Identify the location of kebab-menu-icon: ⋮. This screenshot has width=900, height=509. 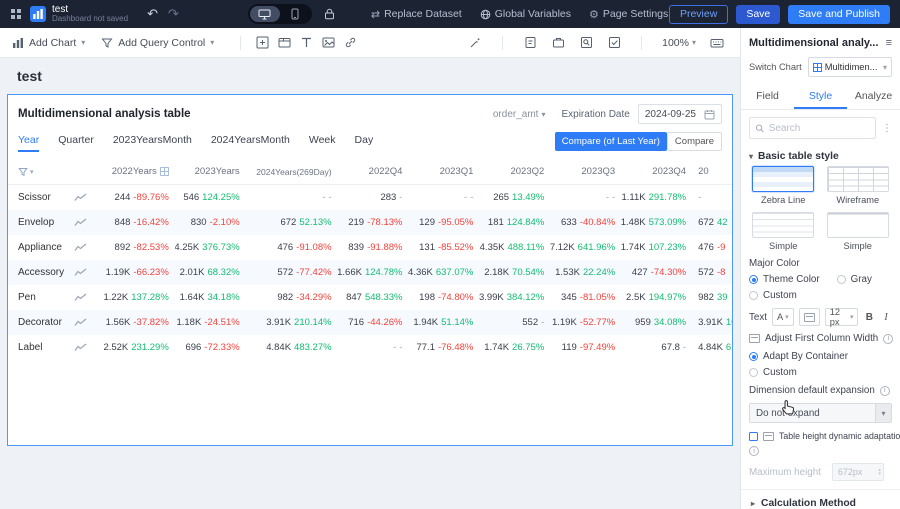
(887, 128).